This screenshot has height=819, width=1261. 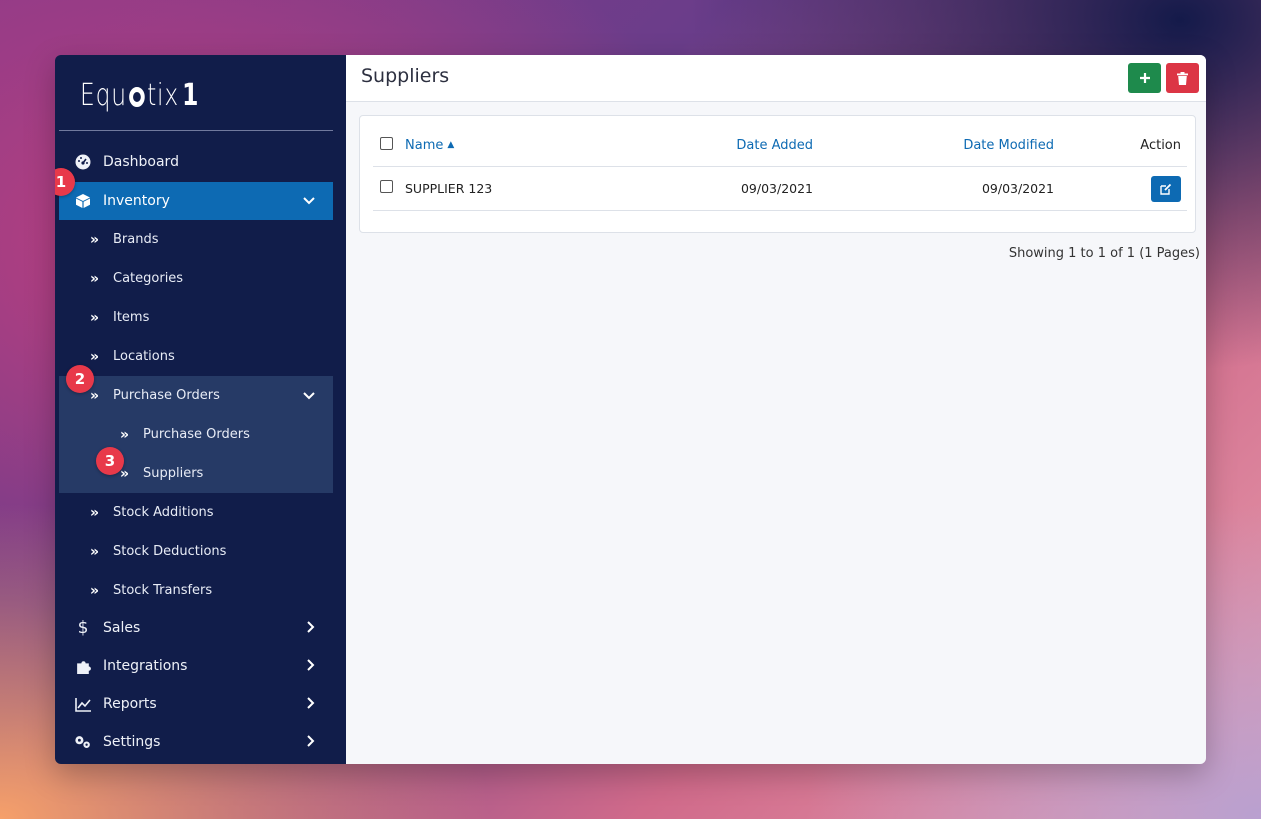 I want to click on sidebar-item-label: Stock Transfers, so click(x=163, y=590).